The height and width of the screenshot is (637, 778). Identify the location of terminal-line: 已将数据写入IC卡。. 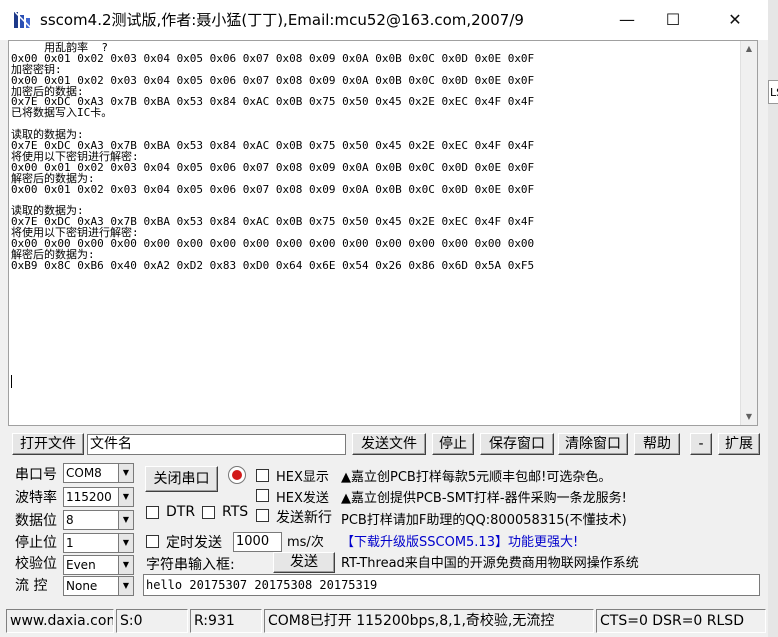
(62, 113).